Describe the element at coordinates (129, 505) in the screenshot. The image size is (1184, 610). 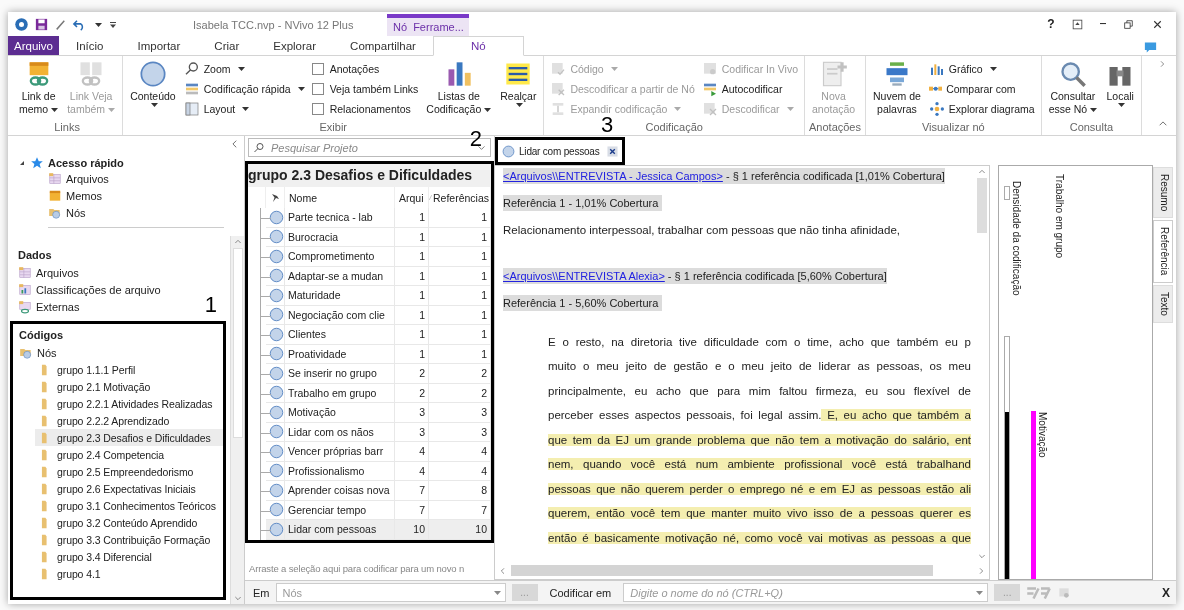
I see `tree-item: grupo 3.1 Conhecimentos Teóricos` at that location.